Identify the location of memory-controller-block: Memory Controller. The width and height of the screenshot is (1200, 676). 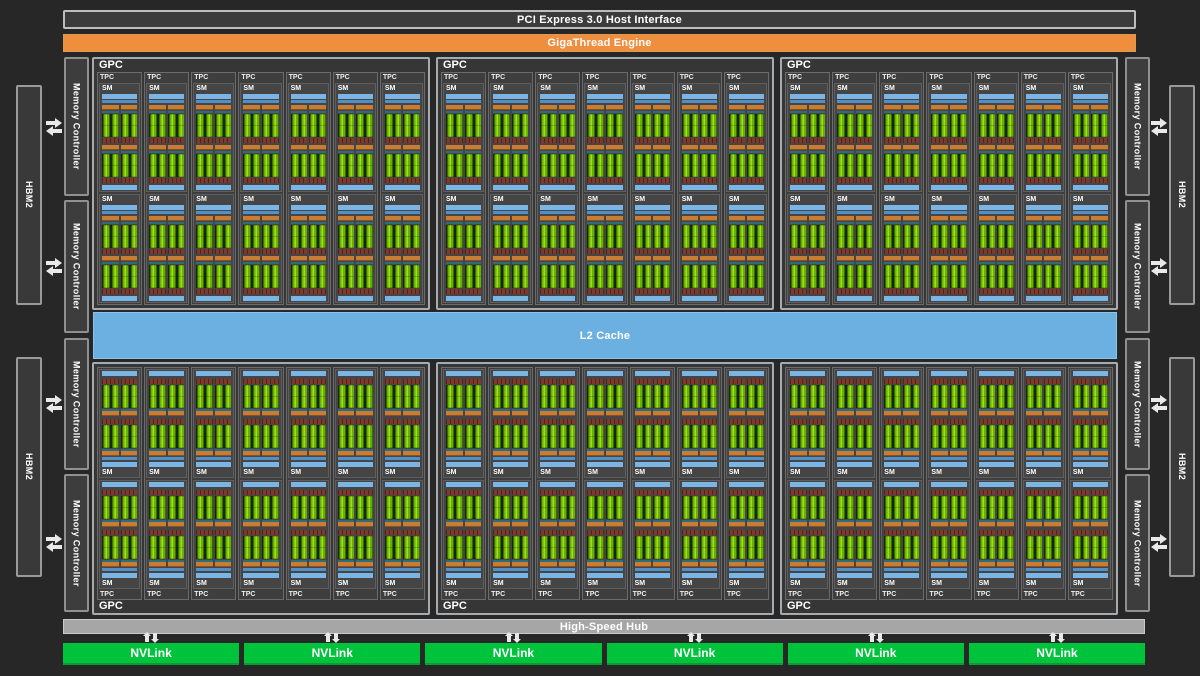
(76, 126).